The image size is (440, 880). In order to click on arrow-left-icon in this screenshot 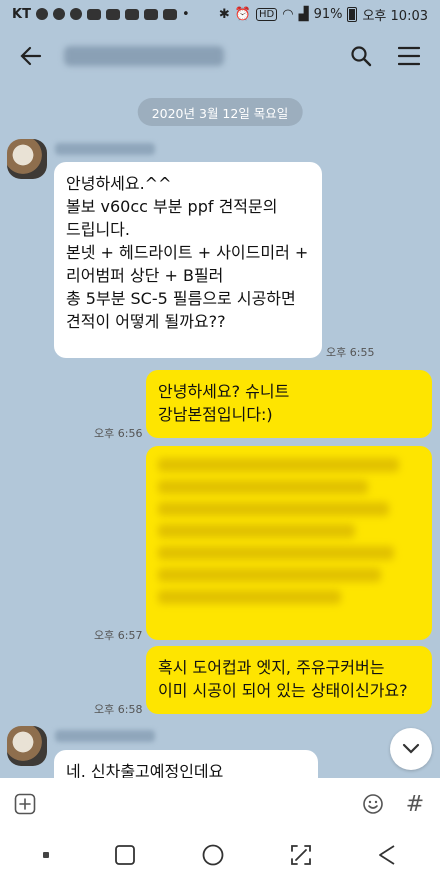, I will do `click(31, 56)`.